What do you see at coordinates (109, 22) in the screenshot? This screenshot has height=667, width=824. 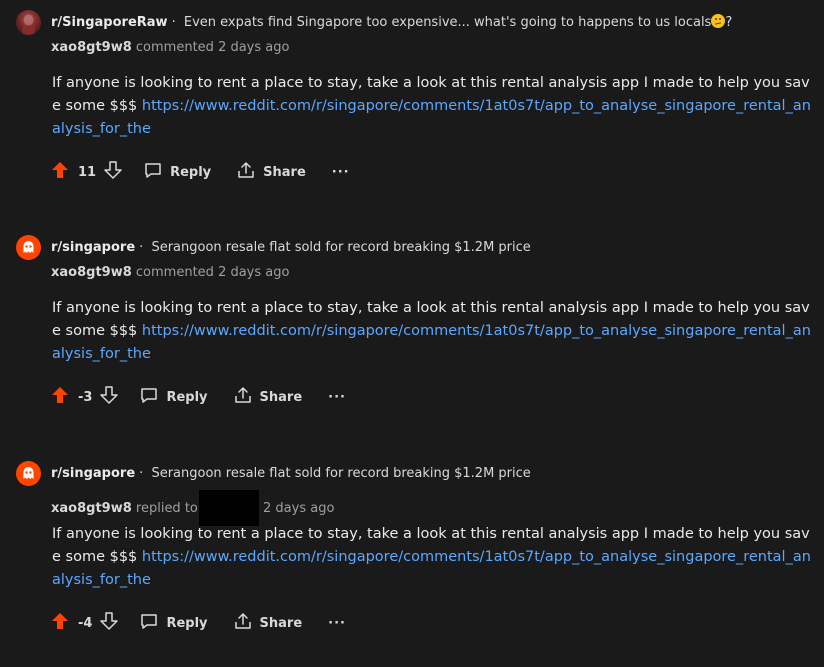 I see `subreddit-link: r/SingaporeRaw` at bounding box center [109, 22].